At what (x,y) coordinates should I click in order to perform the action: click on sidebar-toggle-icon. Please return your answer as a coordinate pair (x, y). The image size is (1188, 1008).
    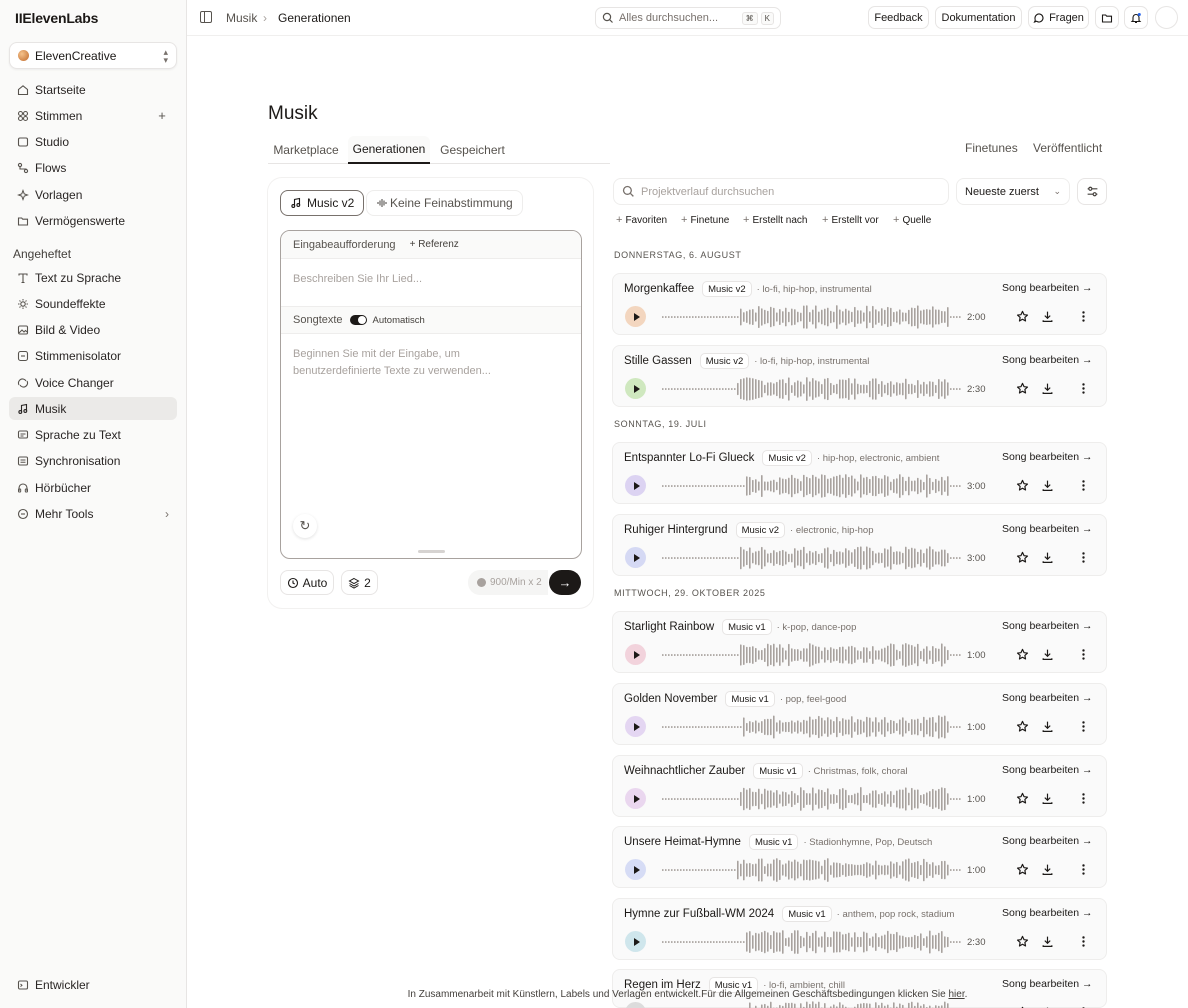
    Looking at the image, I should click on (206, 17).